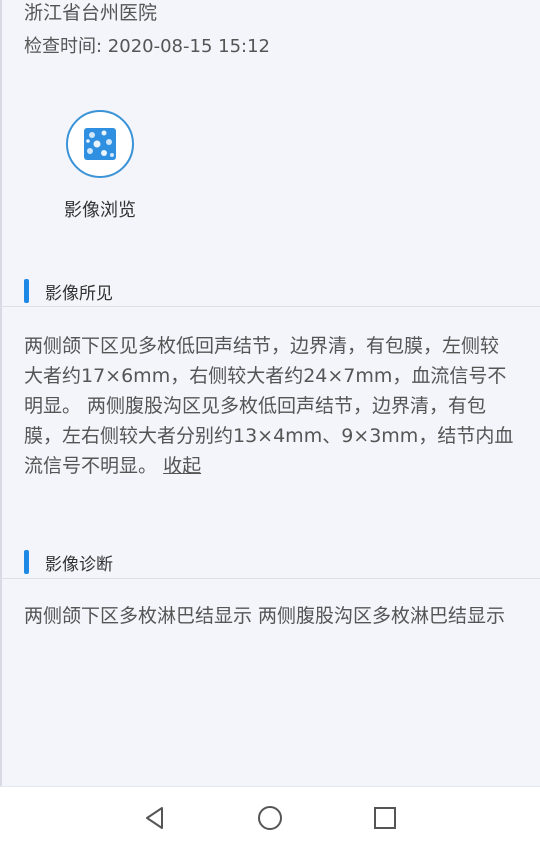 The height and width of the screenshot is (849, 540). What do you see at coordinates (182, 466) in the screenshot?
I see `collapse-link: 收起` at bounding box center [182, 466].